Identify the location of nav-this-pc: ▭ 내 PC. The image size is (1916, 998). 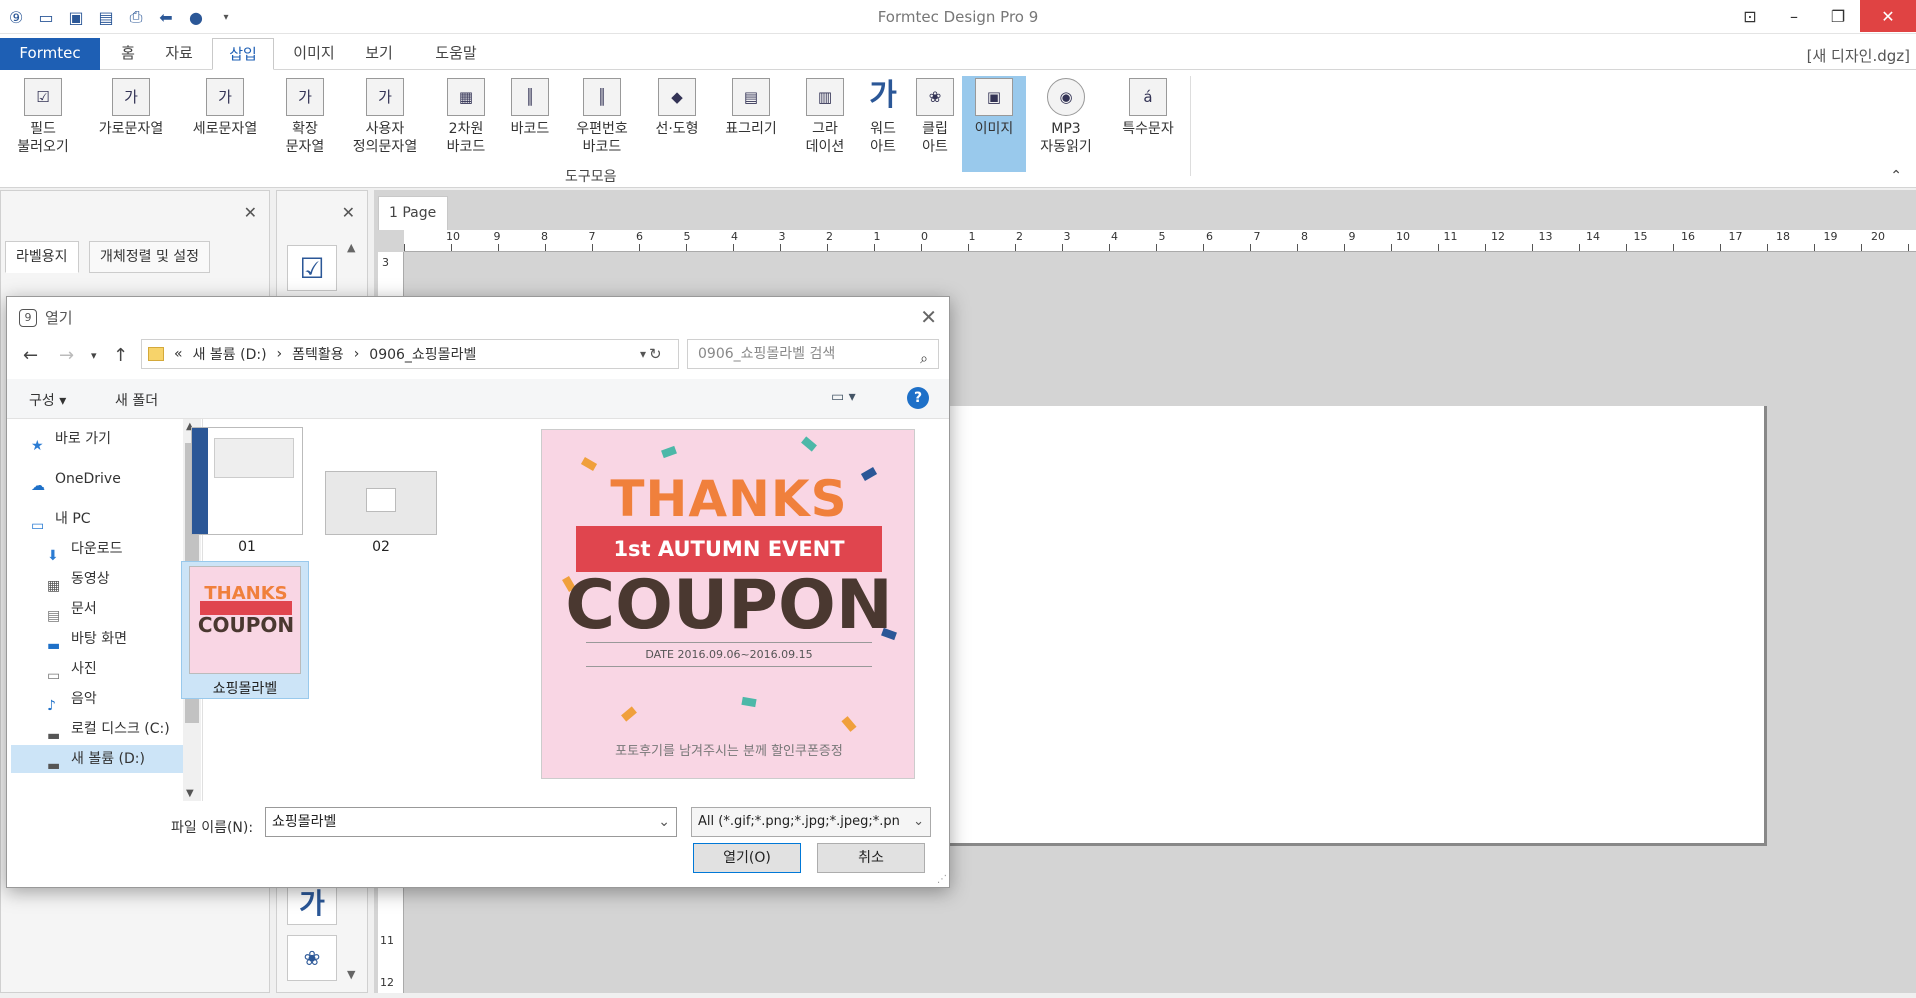
(61, 519).